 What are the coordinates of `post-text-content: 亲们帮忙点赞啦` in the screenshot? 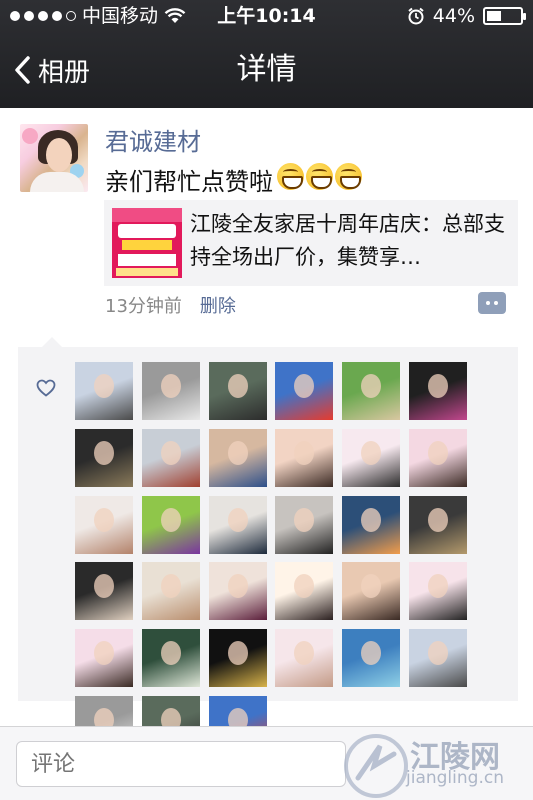 It's located at (189, 182).